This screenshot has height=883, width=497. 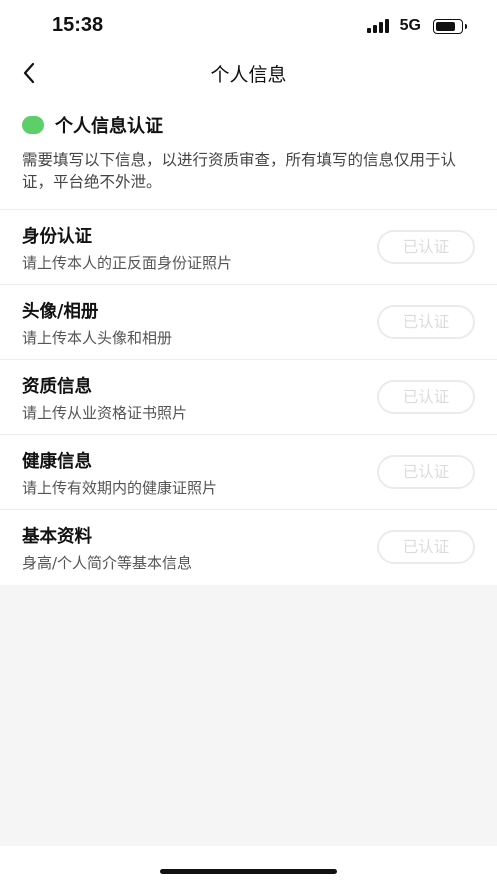 I want to click on list-item-qualification: 资质信息 请上传从业资格证书照片 已认证, so click(x=248, y=397).